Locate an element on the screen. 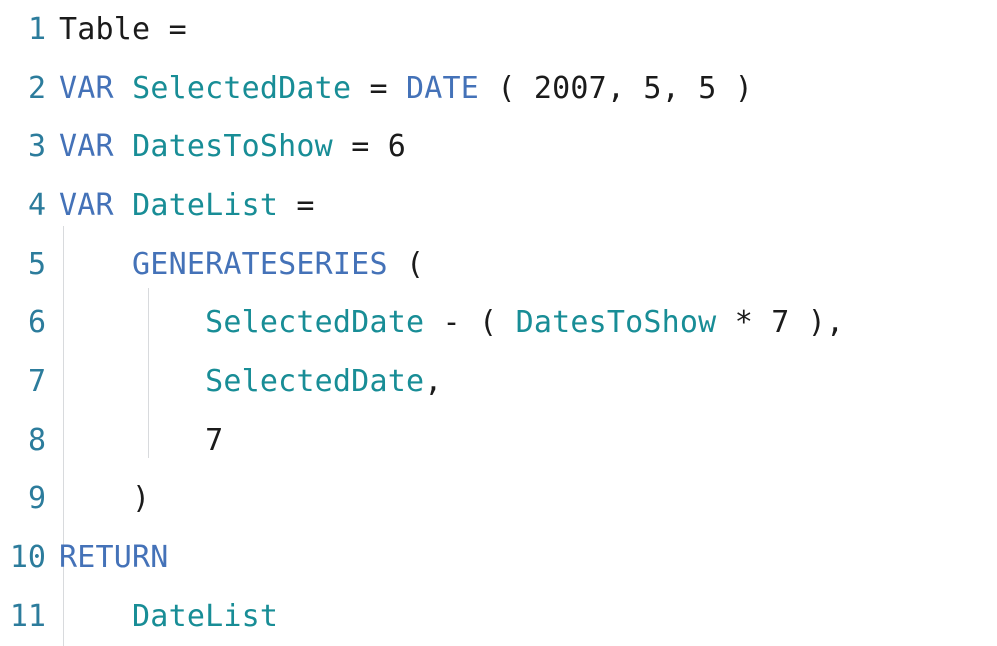  line-number: 7 is located at coordinates (36, 381).